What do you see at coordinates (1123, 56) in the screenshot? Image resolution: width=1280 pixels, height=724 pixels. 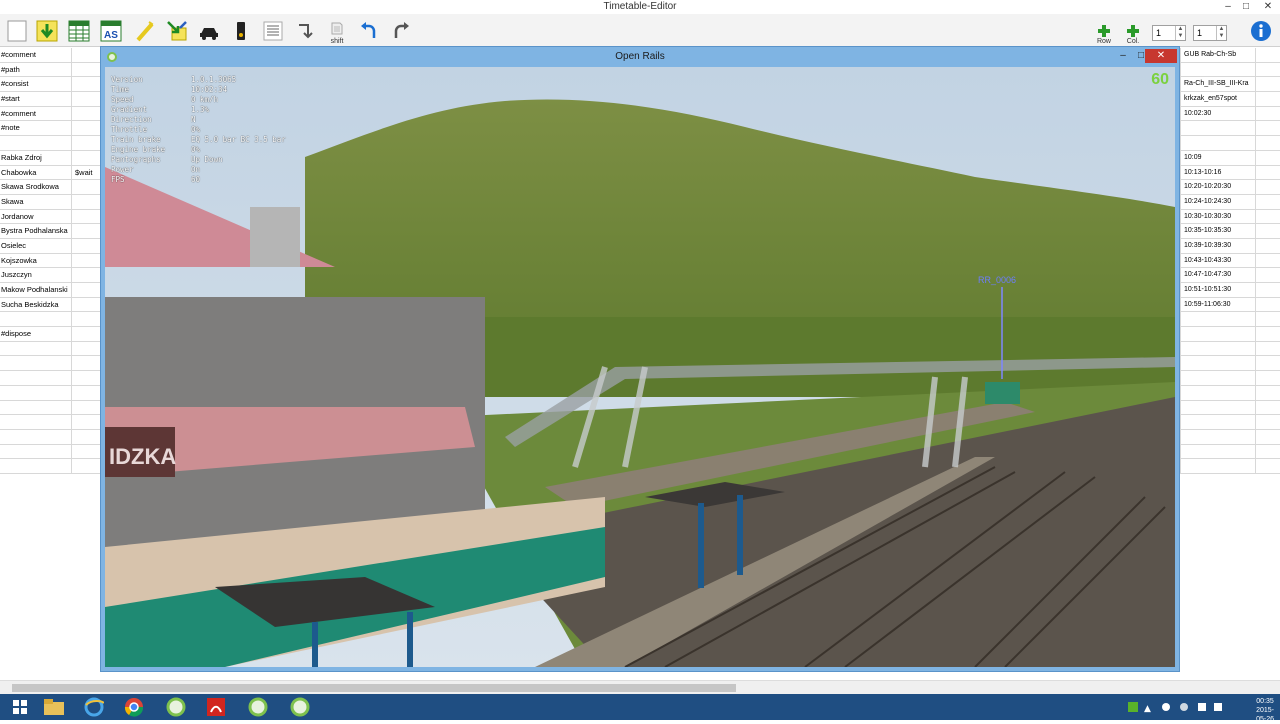 I see `openrails-minimize-button: –` at bounding box center [1123, 56].